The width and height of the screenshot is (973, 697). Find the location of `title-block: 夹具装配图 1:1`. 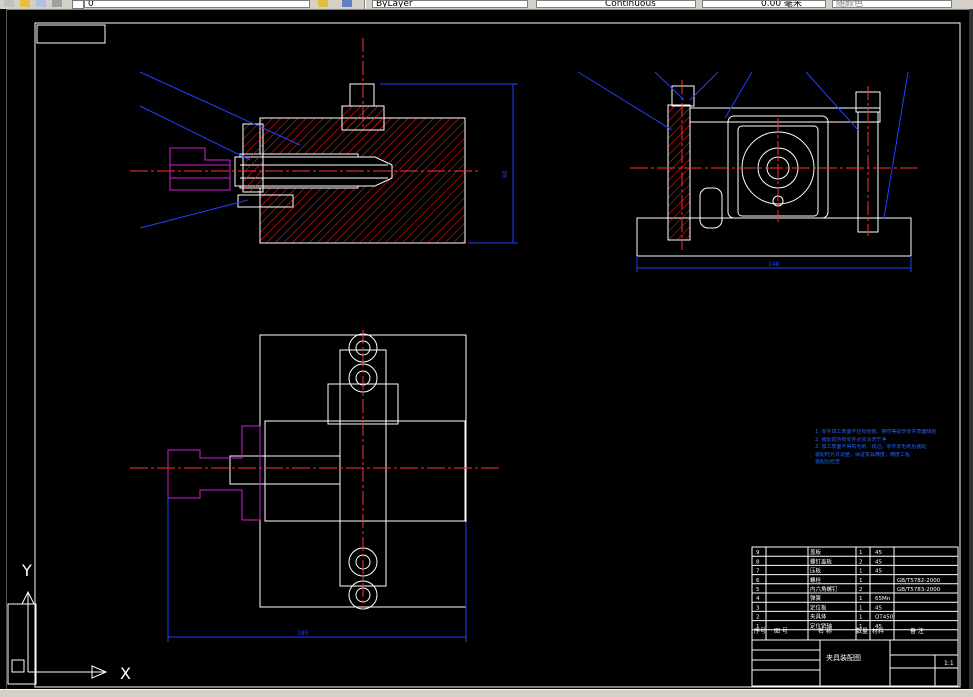

title-block: 夹具装配图 1:1 is located at coordinates (855, 663).